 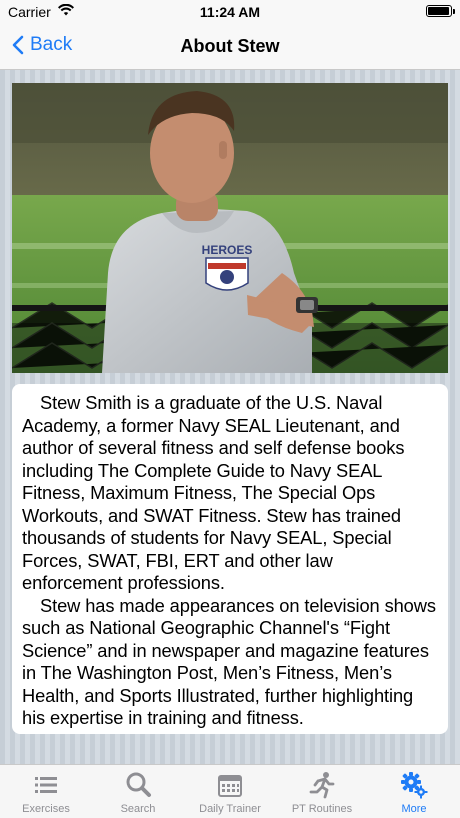 I want to click on shirt-logo-text: HEROES, so click(x=227, y=250).